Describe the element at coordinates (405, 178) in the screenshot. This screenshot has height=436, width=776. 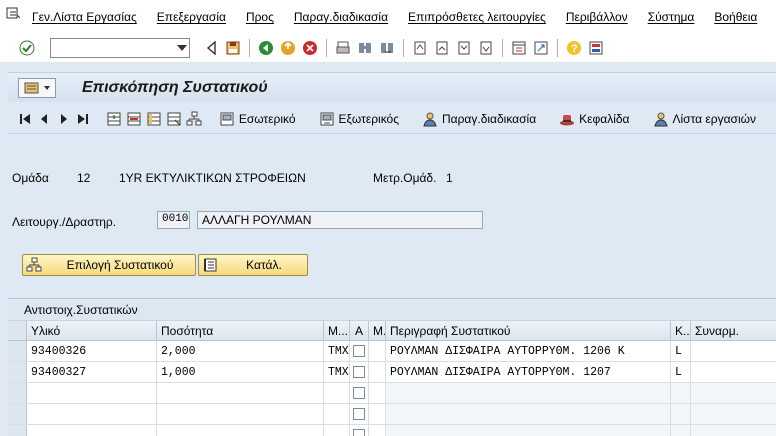
I see `group-counter-label: Μετρ.Ομάδ.` at that location.